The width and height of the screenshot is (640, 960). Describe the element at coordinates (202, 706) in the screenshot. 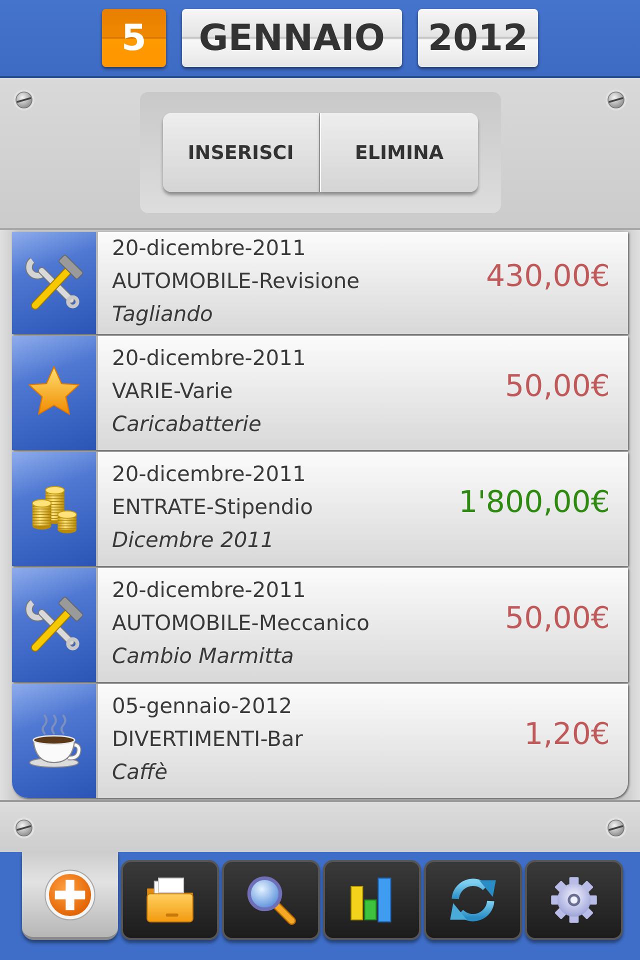

I see `entry-date: 05-gennaio-2012` at that location.